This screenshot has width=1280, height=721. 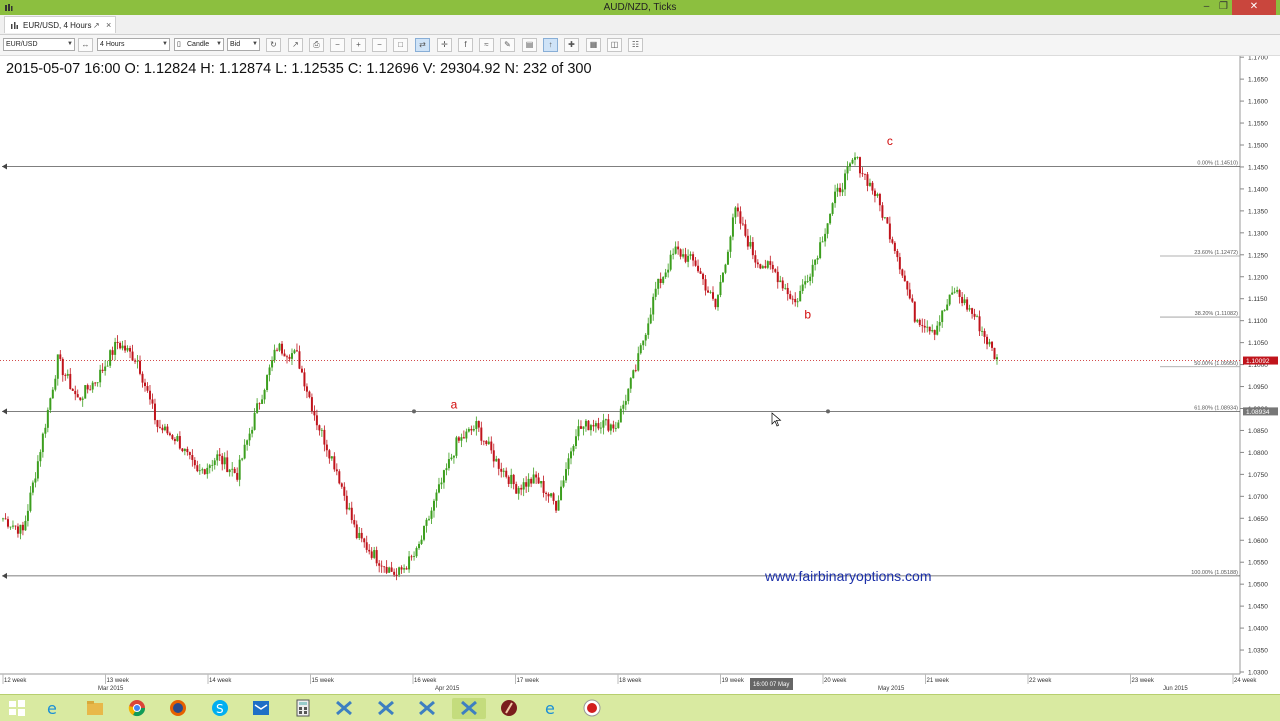 What do you see at coordinates (1223, 7) in the screenshot?
I see `restore-icon: ❐` at bounding box center [1223, 7].